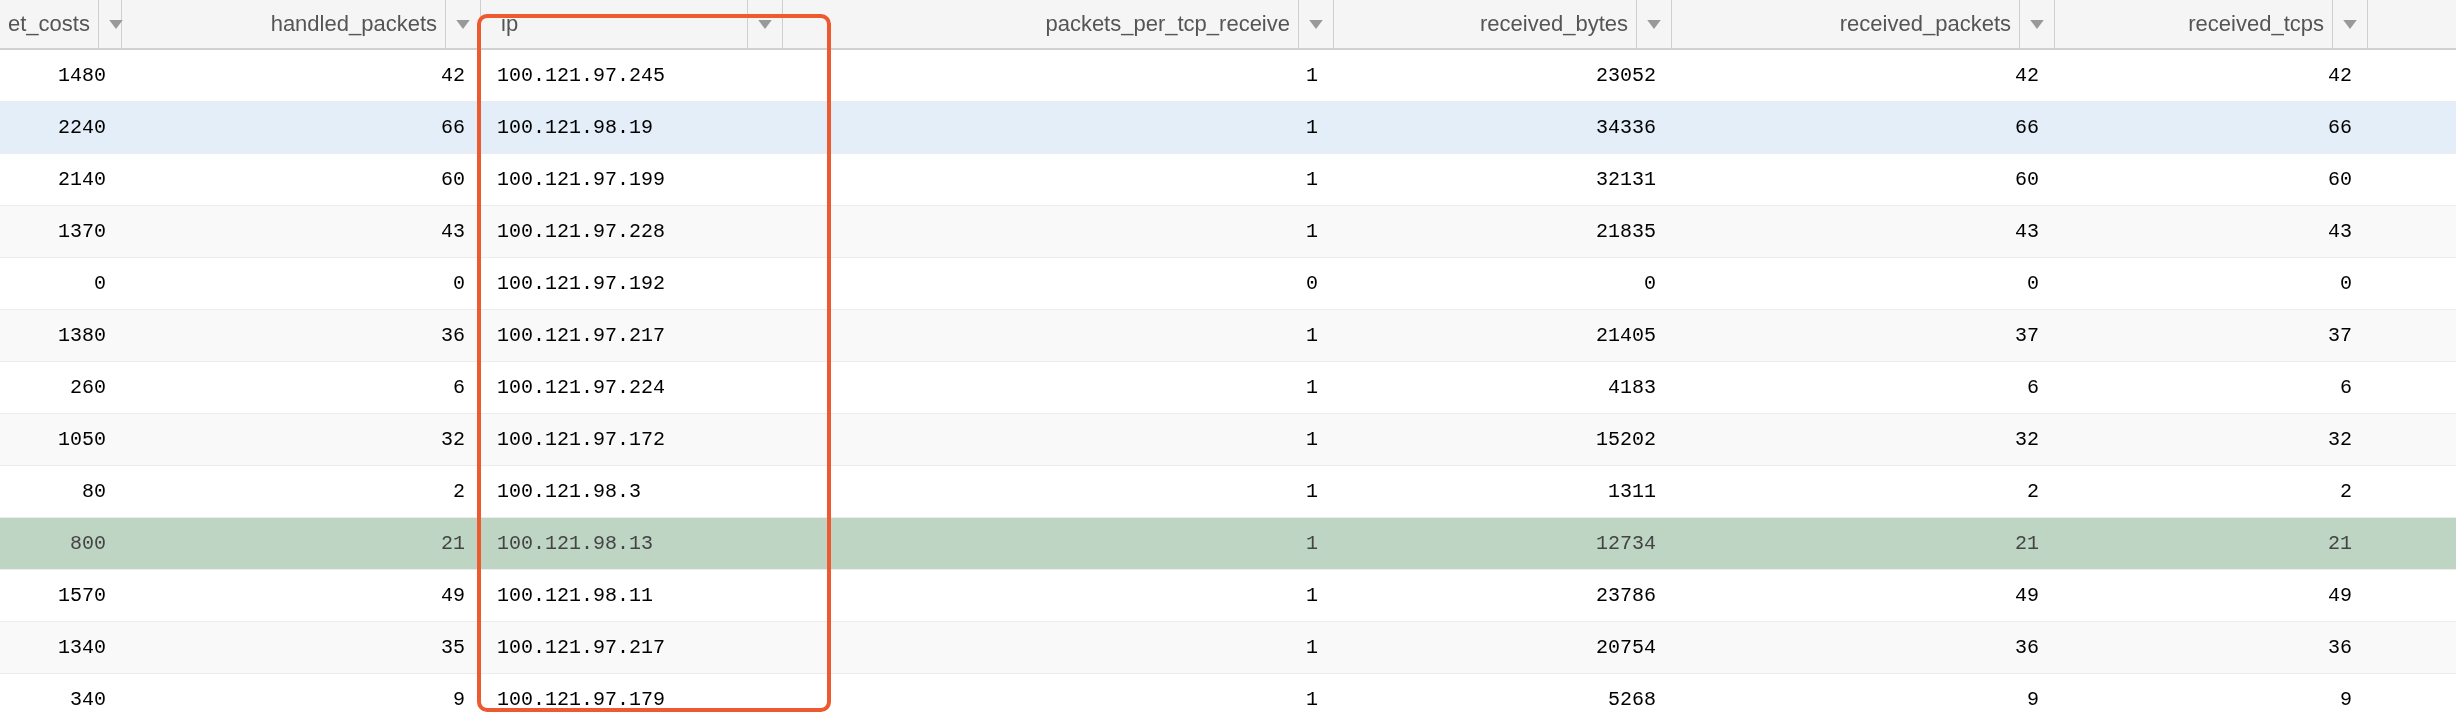  Describe the element at coordinates (88, 544) in the screenshot. I see `table-cell-text: 800` at that location.